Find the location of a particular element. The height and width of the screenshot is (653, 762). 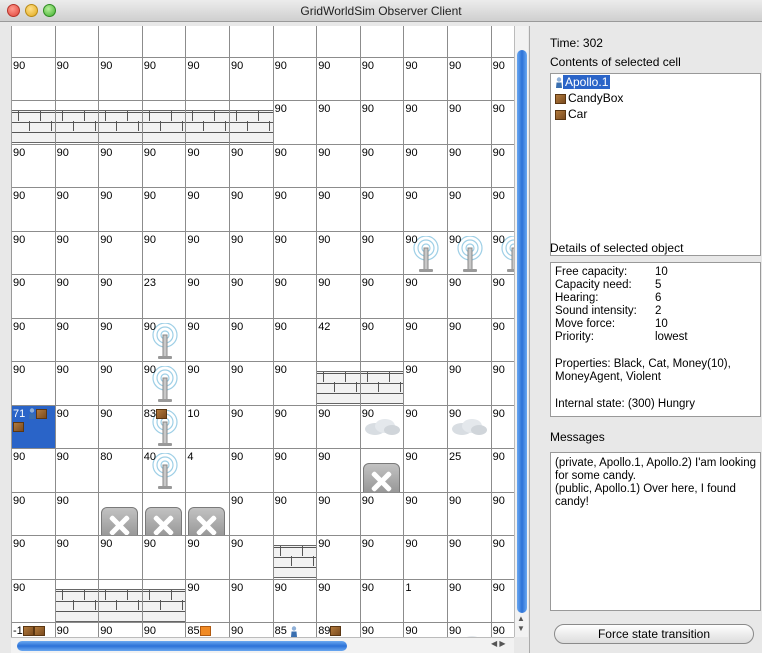

scroll-left-right-arrows-icon: ◀ ▶ is located at coordinates (498, 643).